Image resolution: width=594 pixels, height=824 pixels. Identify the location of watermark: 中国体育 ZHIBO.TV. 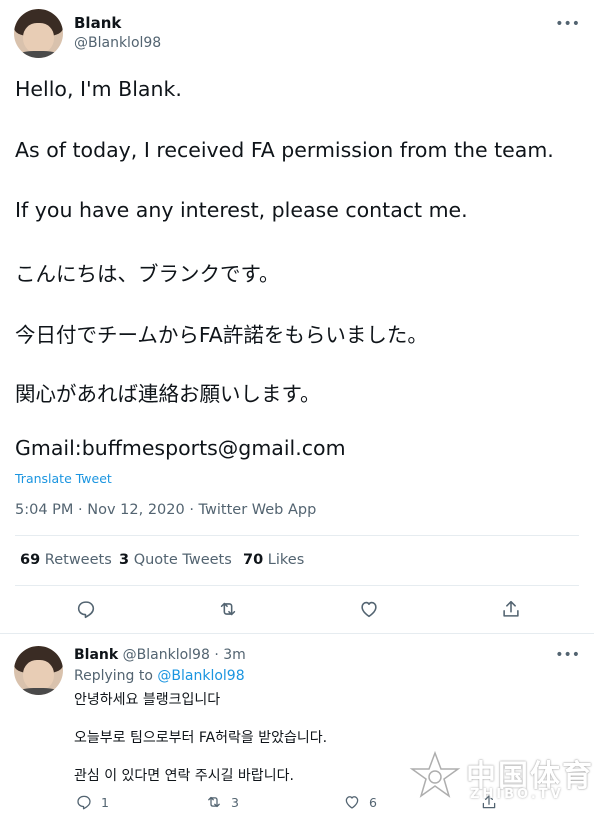
(500, 777).